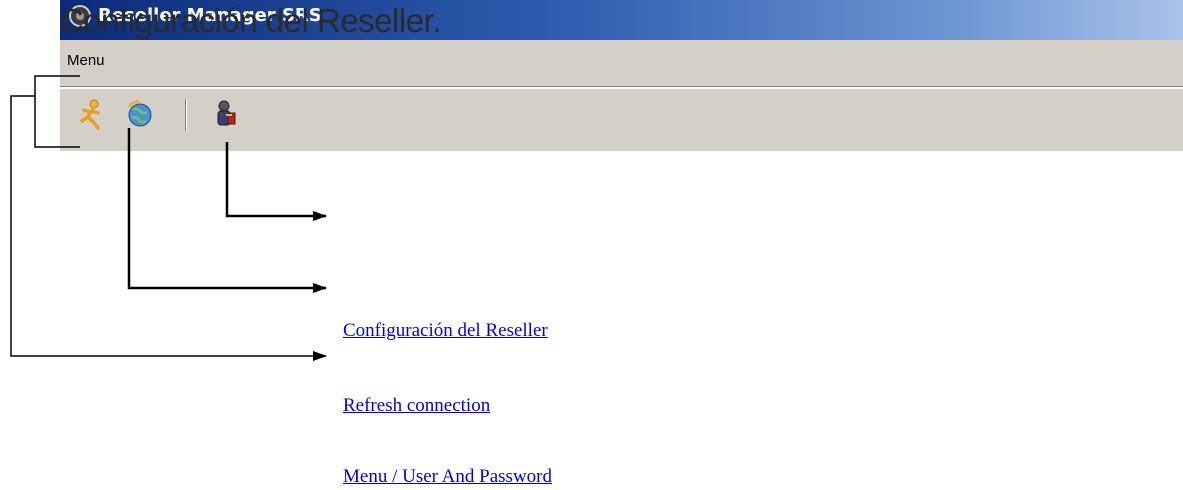  What do you see at coordinates (477, 476) in the screenshot?
I see `link-user-and-password: User And Password` at bounding box center [477, 476].